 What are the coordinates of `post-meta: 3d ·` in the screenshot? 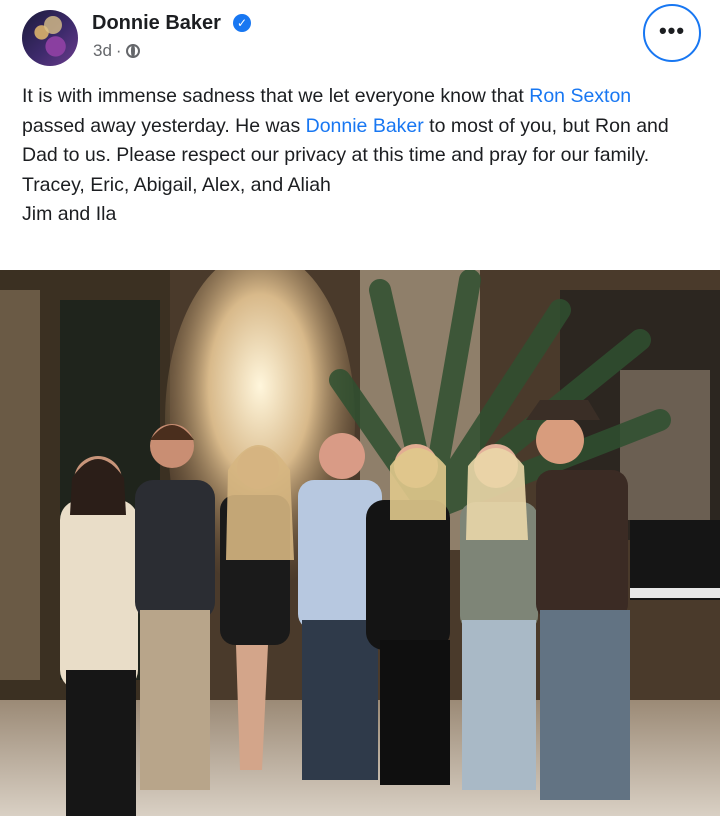 It's located at (116, 51).